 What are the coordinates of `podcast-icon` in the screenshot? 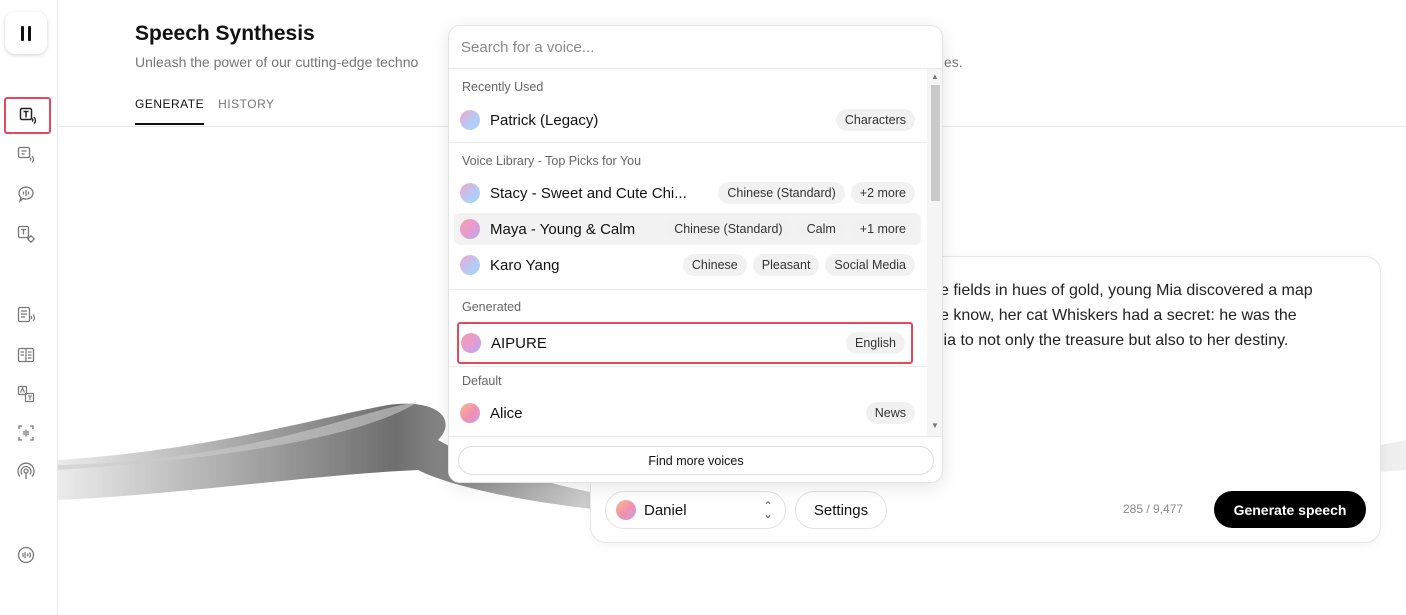 It's located at (26, 470).